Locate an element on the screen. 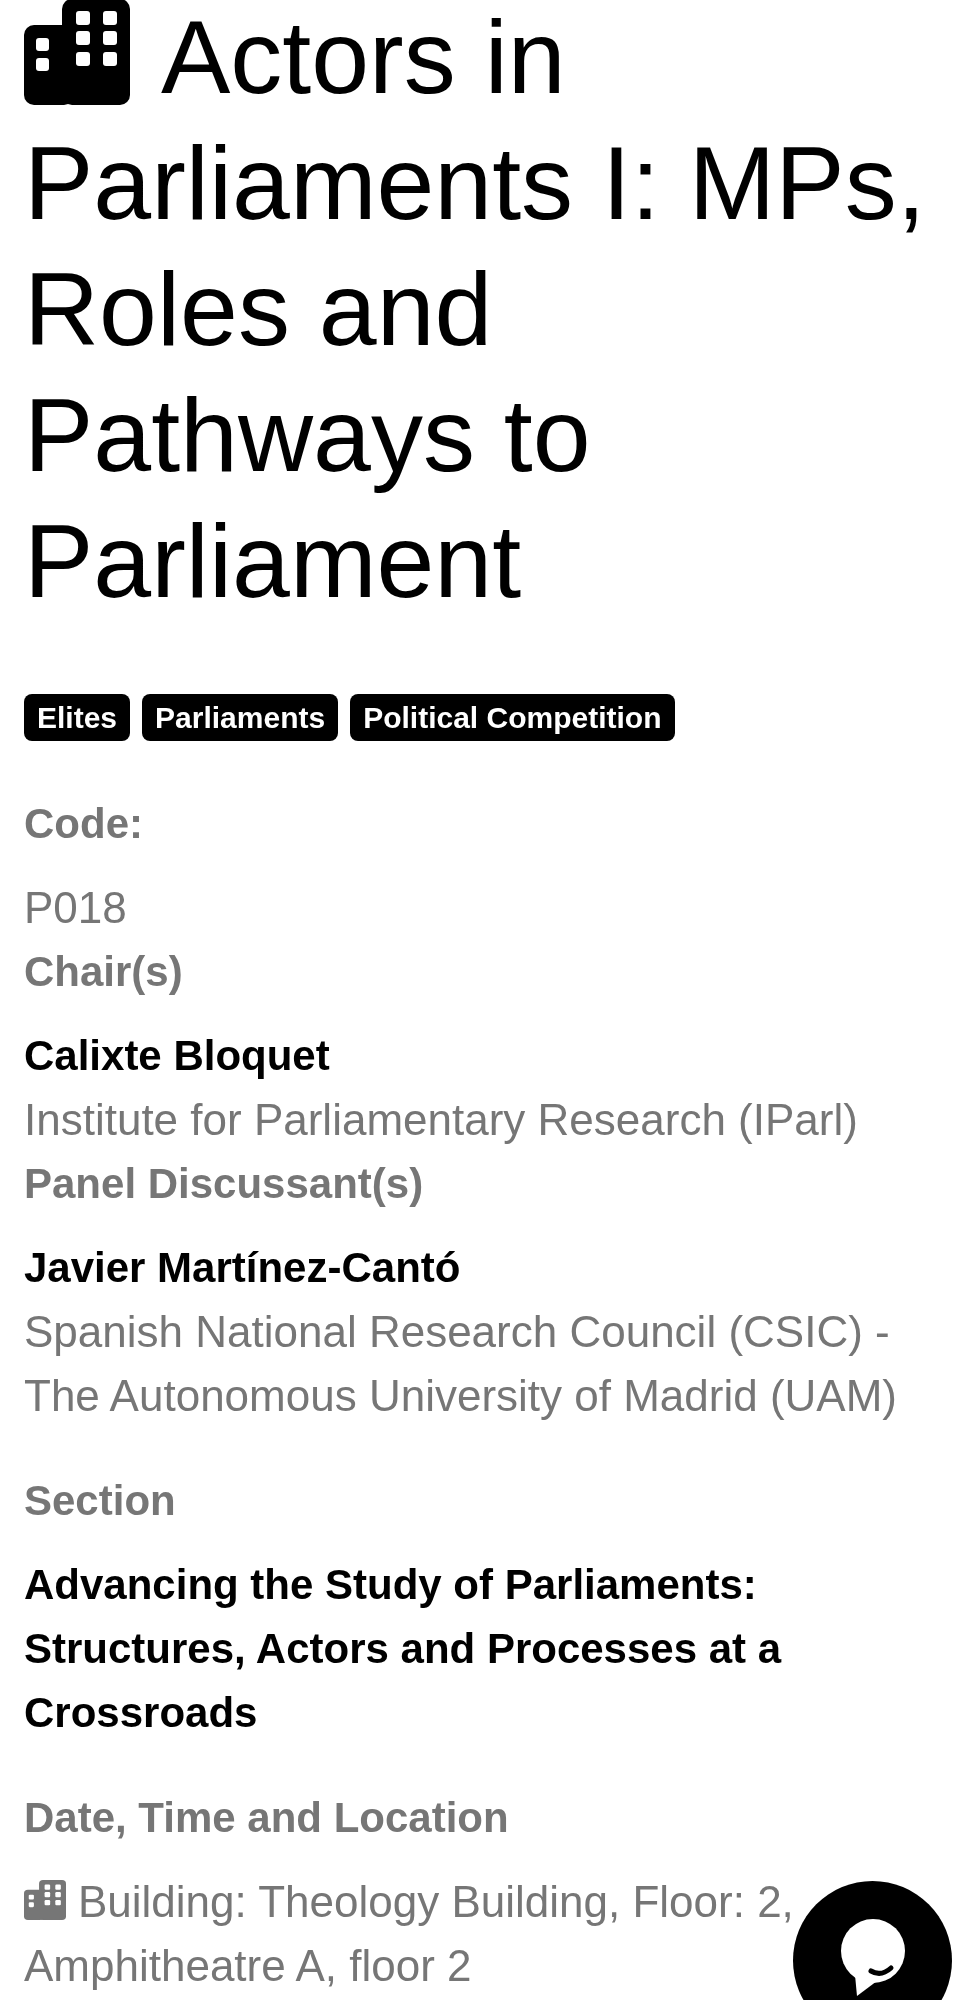  person-affiliation: Institute for Parliamentary Research (IParl) is located at coordinates (441, 1120).